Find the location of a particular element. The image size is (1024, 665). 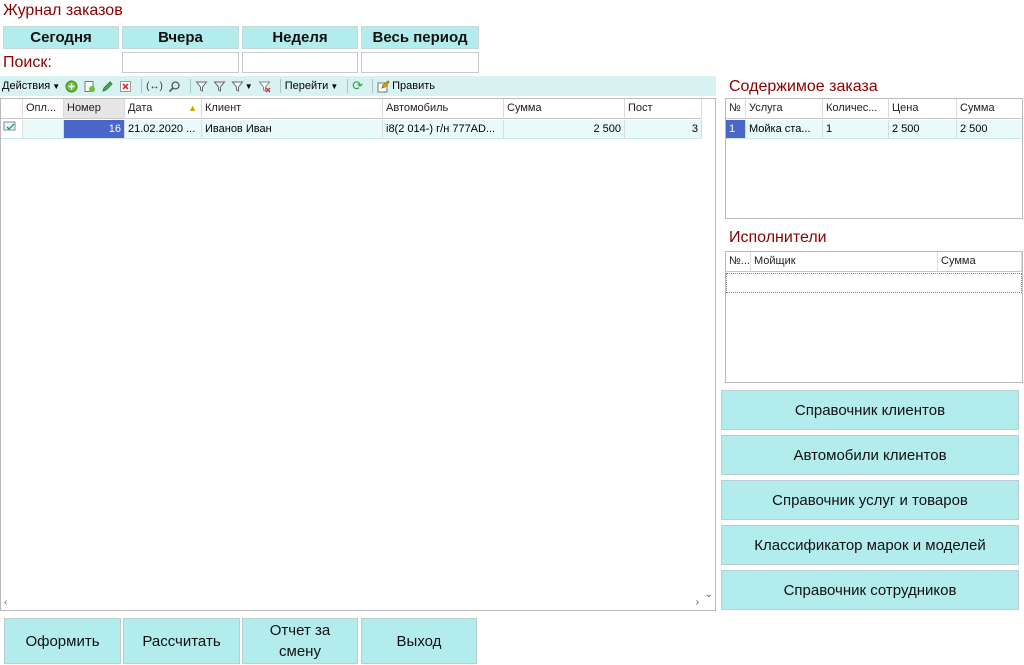

row-edit-icon is located at coordinates (12, 129).